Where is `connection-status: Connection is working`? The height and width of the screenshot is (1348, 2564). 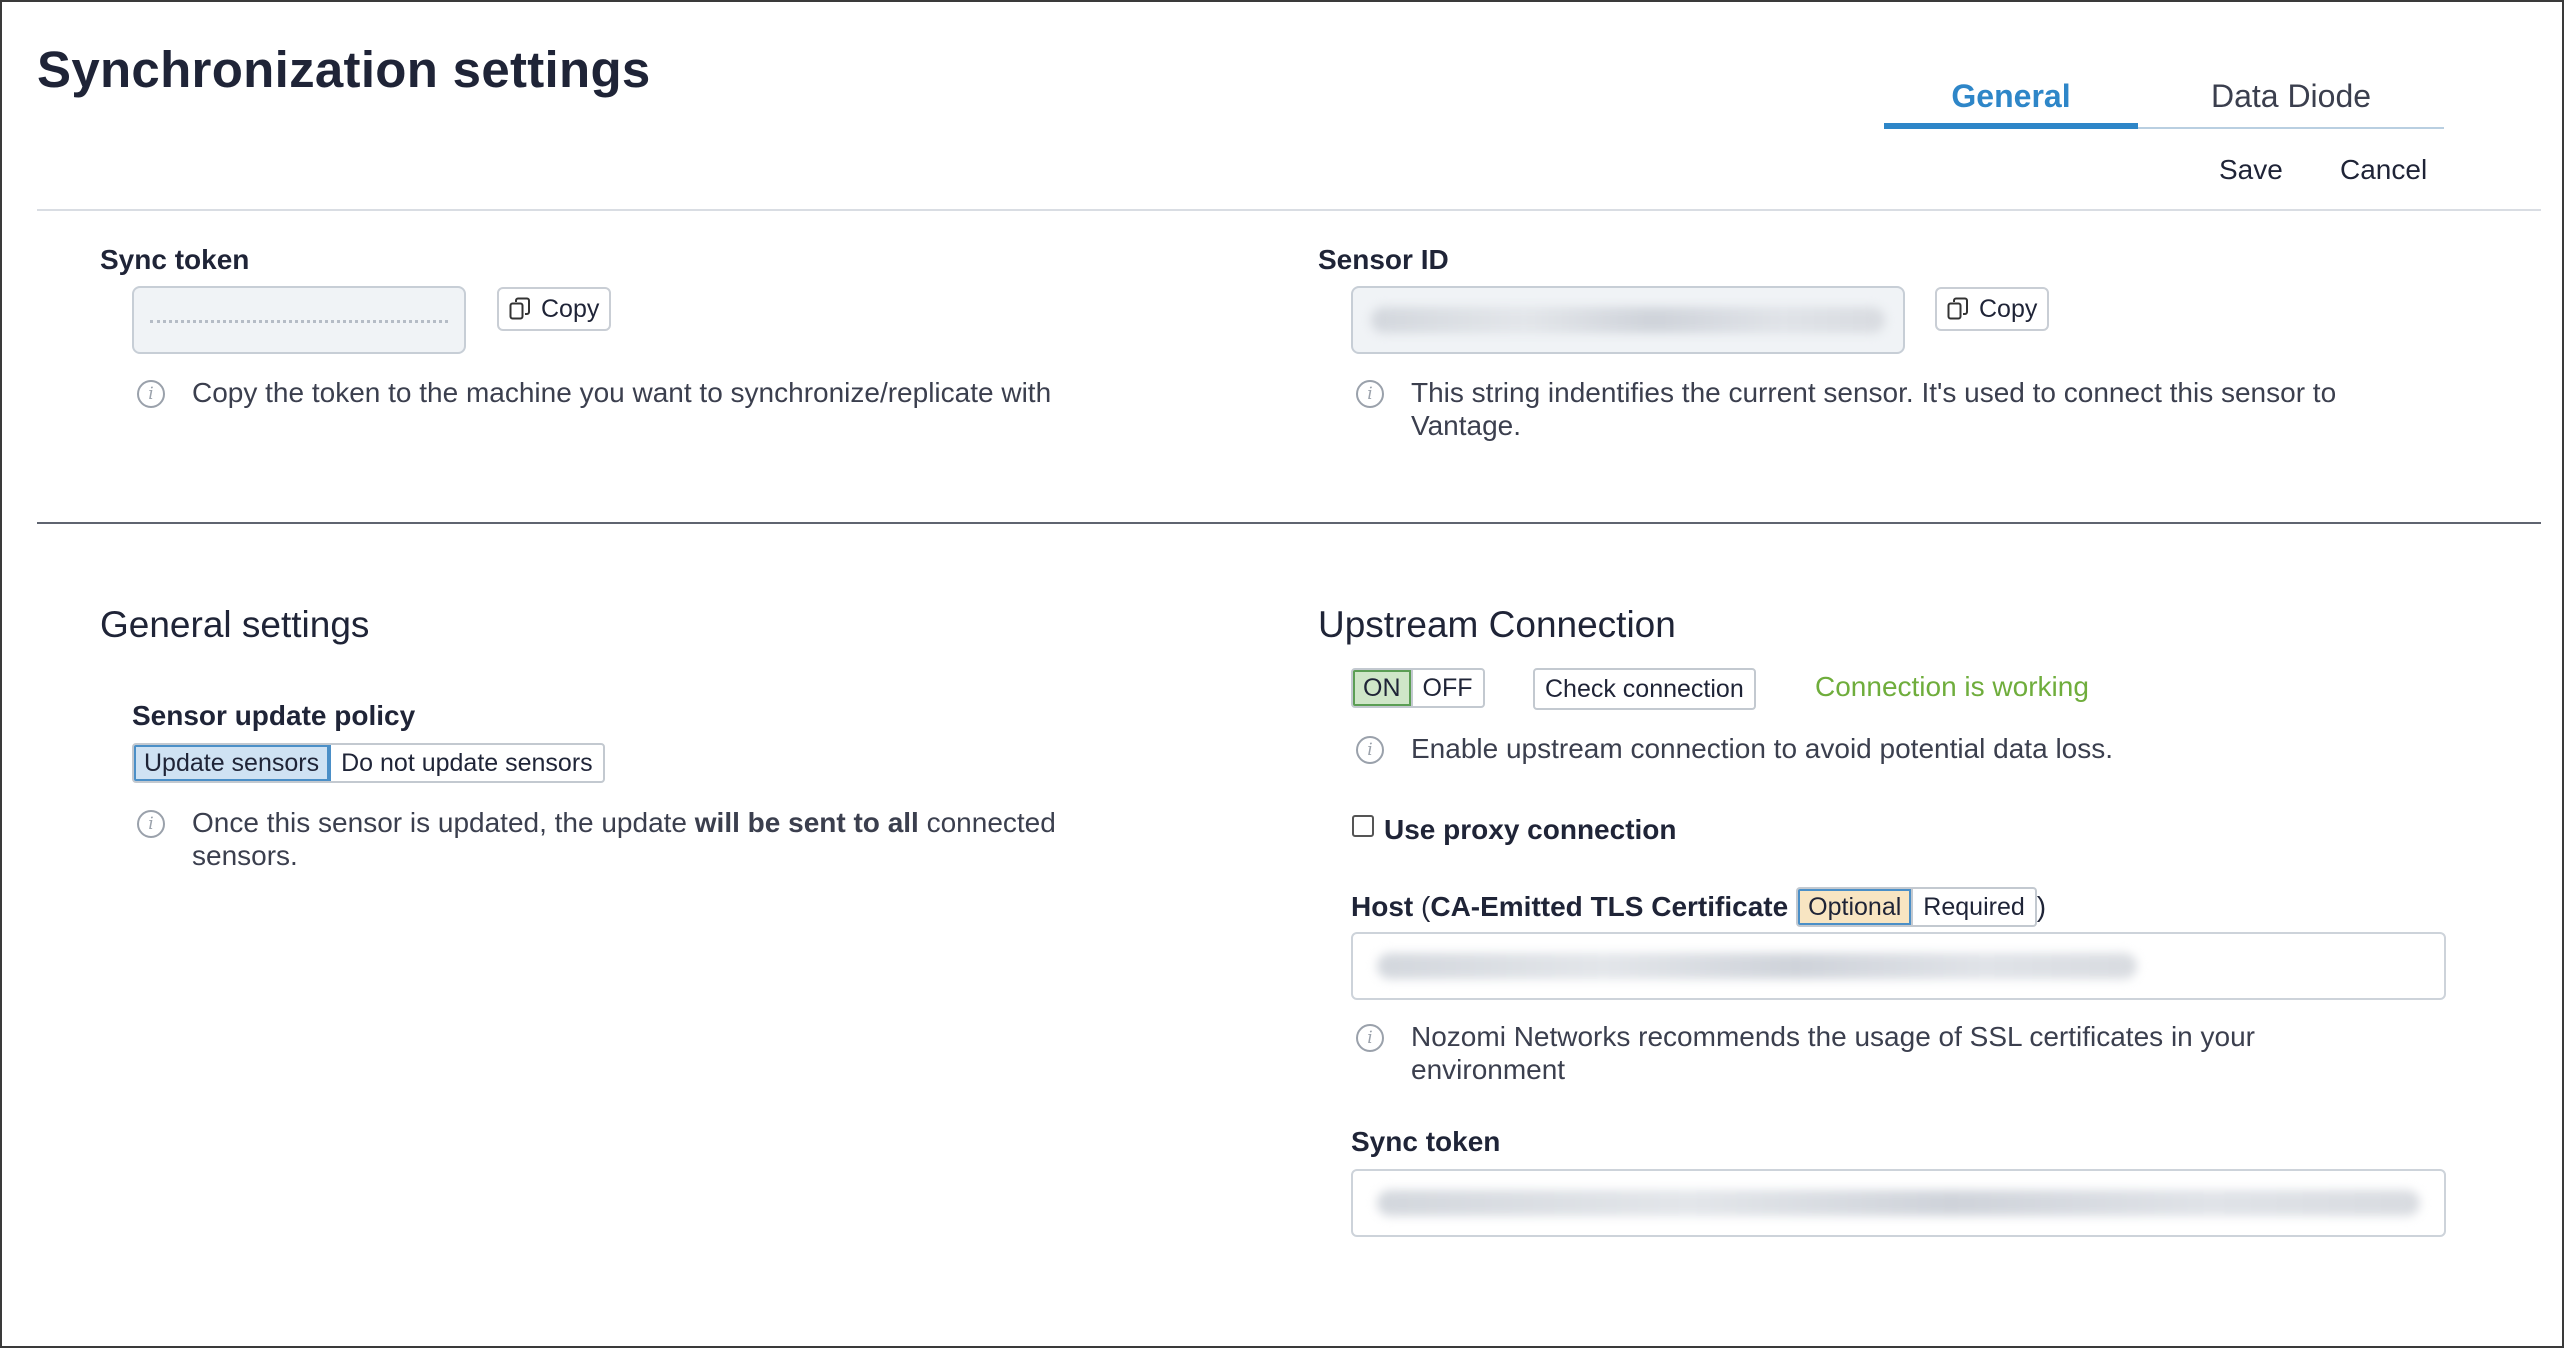
connection-status: Connection is working is located at coordinates (1952, 686).